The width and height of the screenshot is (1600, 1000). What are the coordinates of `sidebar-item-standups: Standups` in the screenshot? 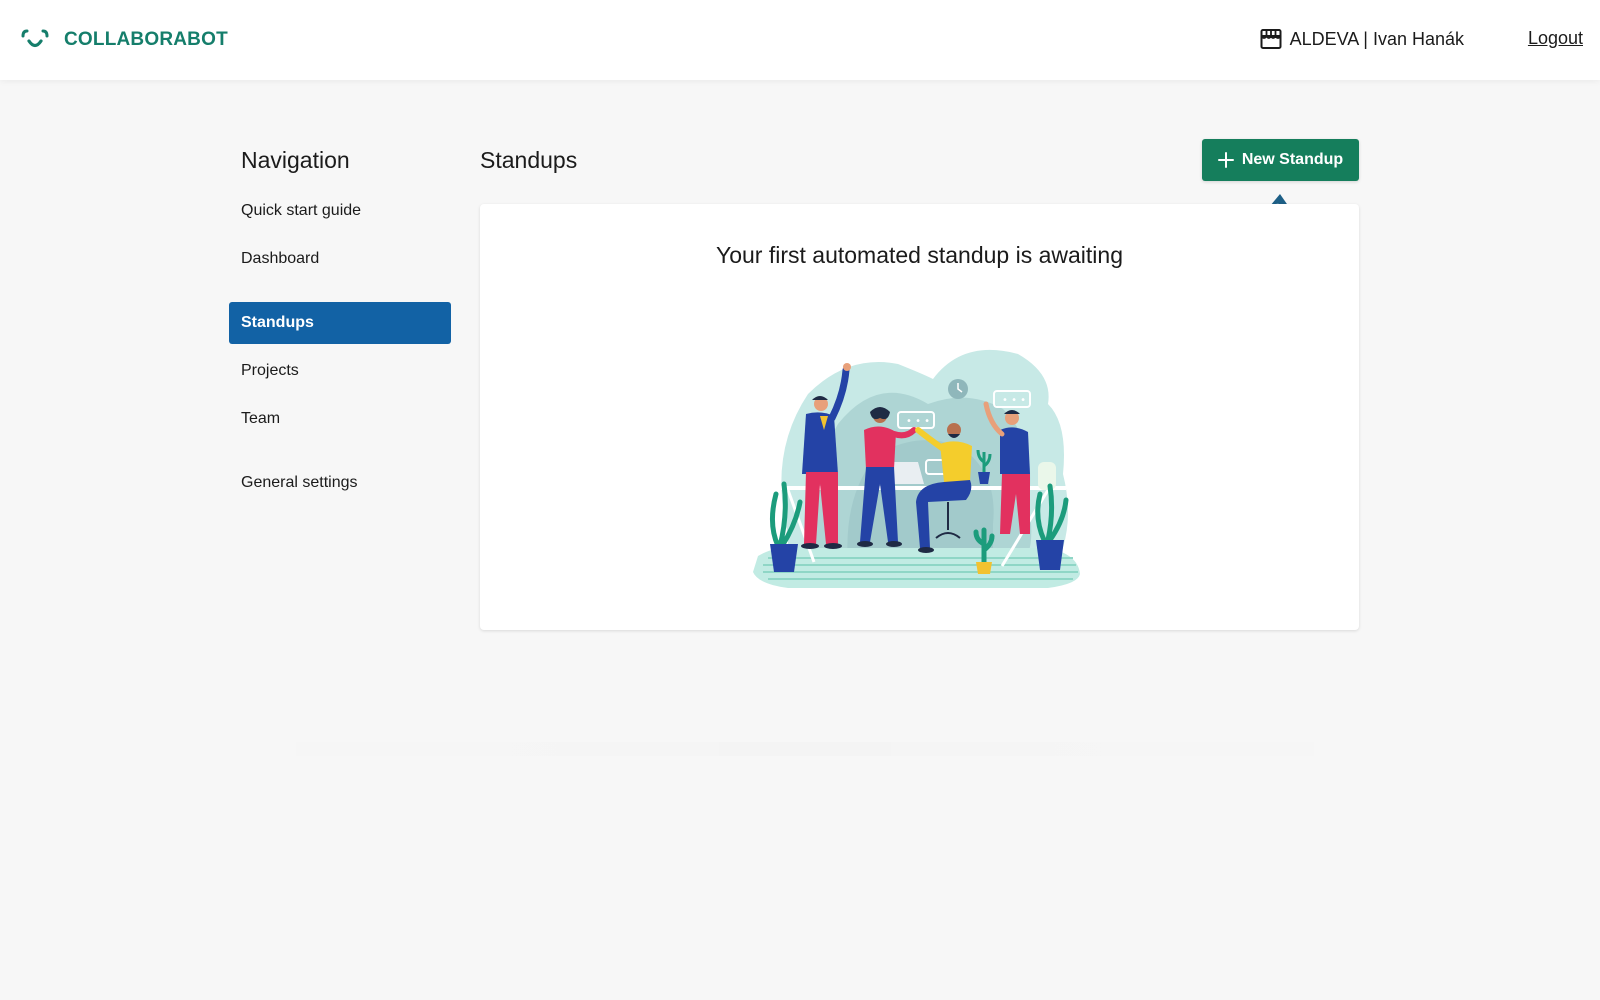 It's located at (340, 323).